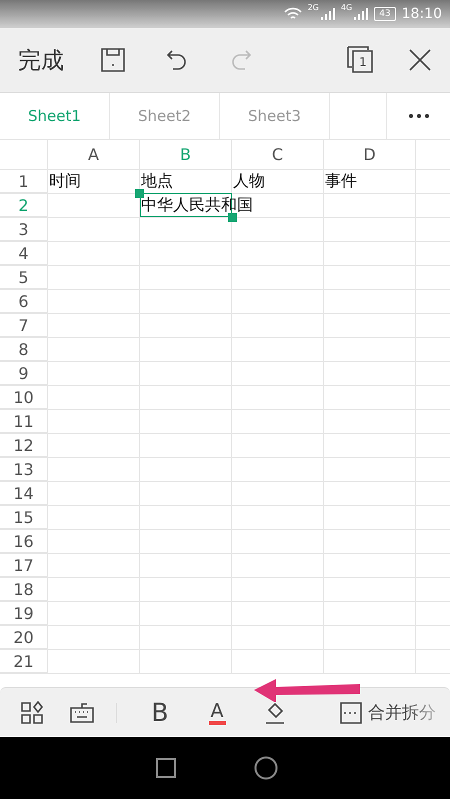  Describe the element at coordinates (24, 373) in the screenshot. I see `row-header: 9` at that location.